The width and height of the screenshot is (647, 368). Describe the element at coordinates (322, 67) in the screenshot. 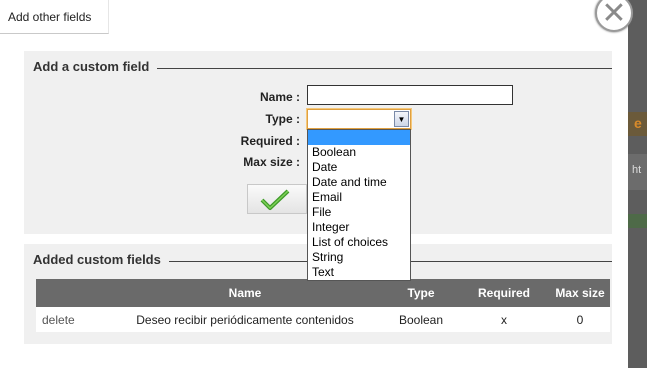

I see `add-custom-field-legend: Add a custom field` at that location.